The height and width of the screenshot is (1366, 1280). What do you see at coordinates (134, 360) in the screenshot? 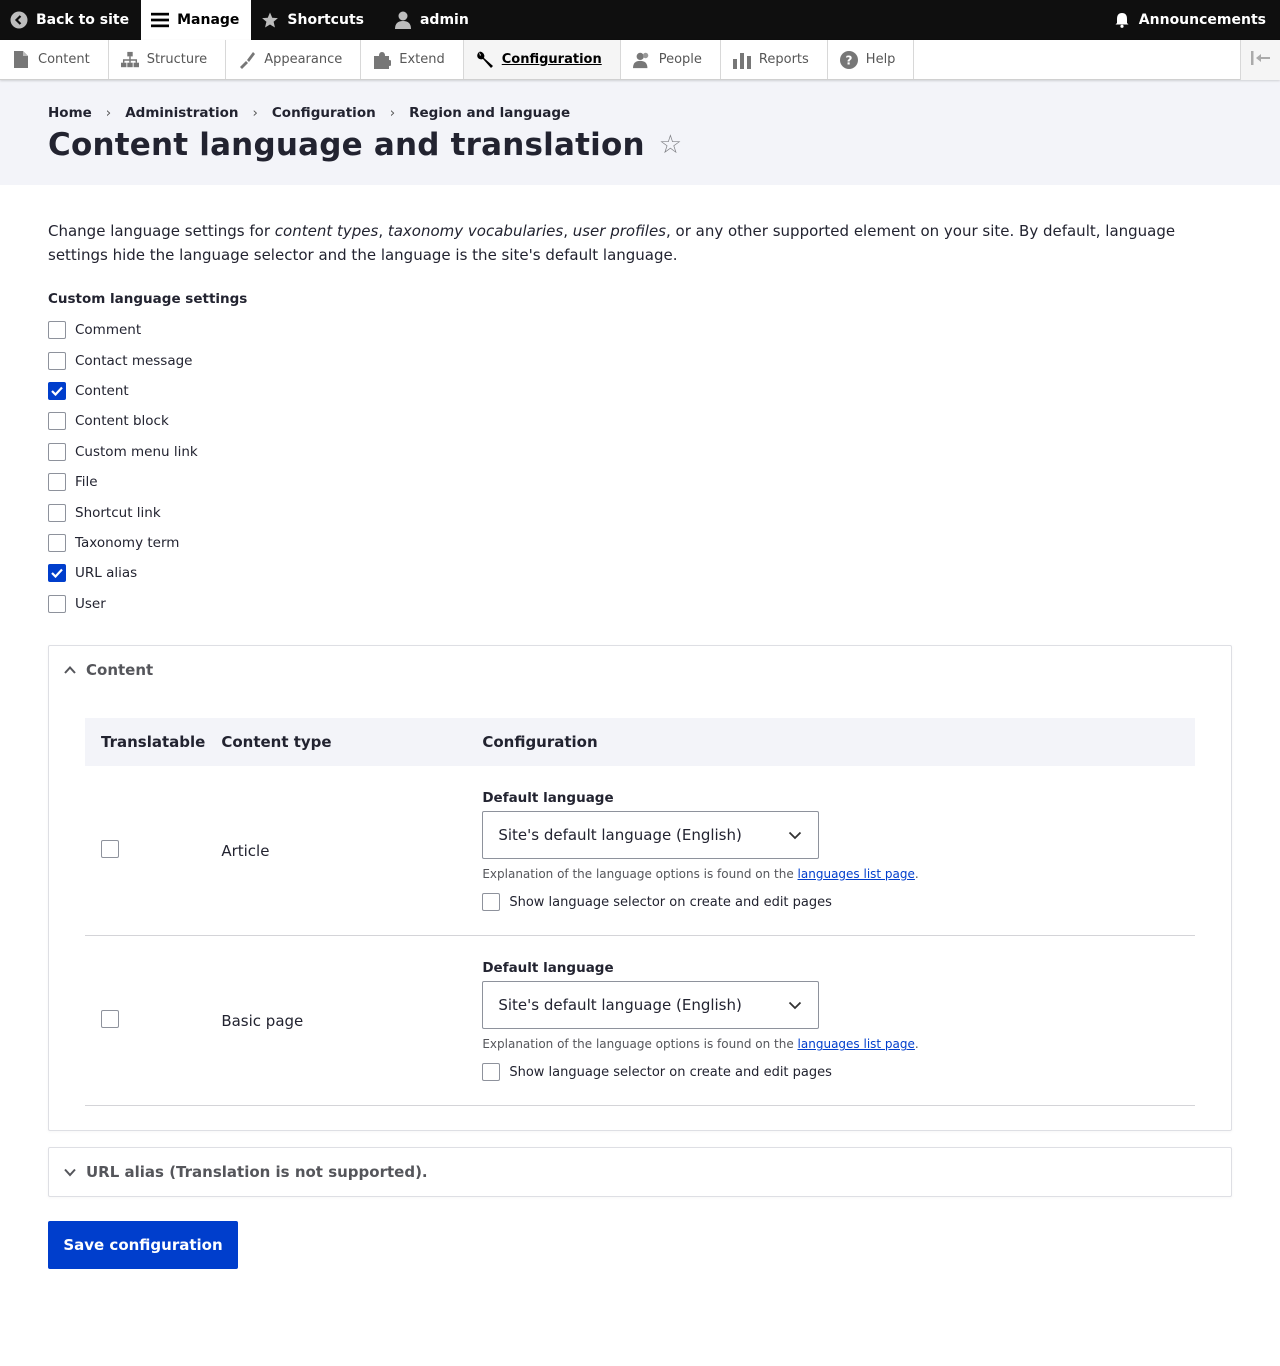
I see `checkbox-label: Contact message` at bounding box center [134, 360].